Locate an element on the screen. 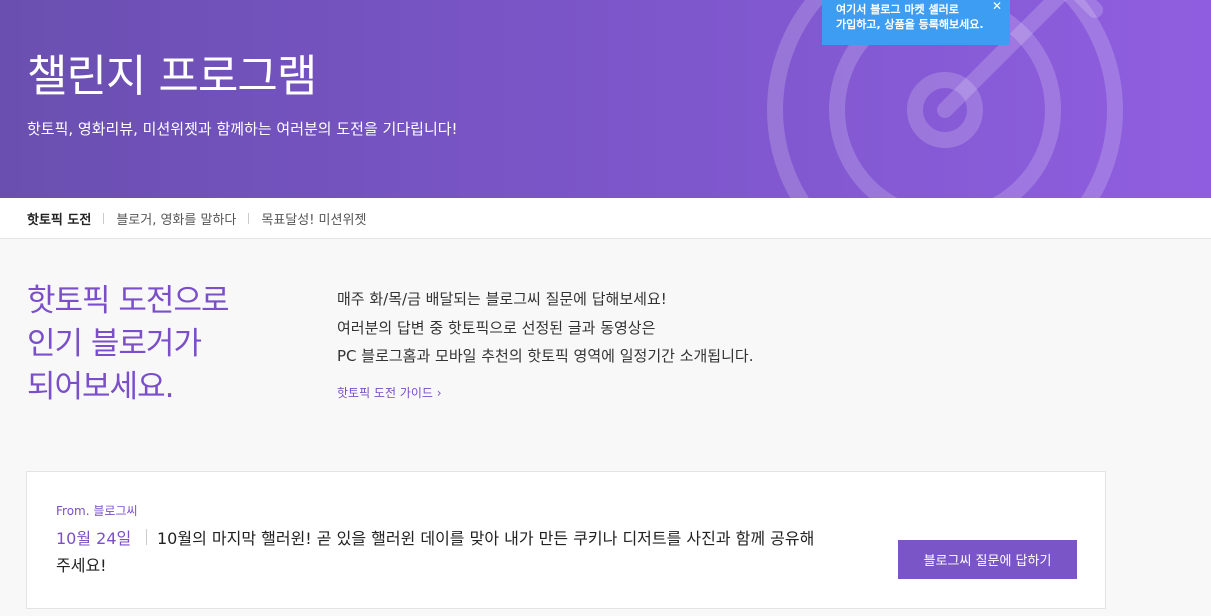 The height and width of the screenshot is (616, 1211). page-title: 챌린지 프로그램 is located at coordinates (172, 76).